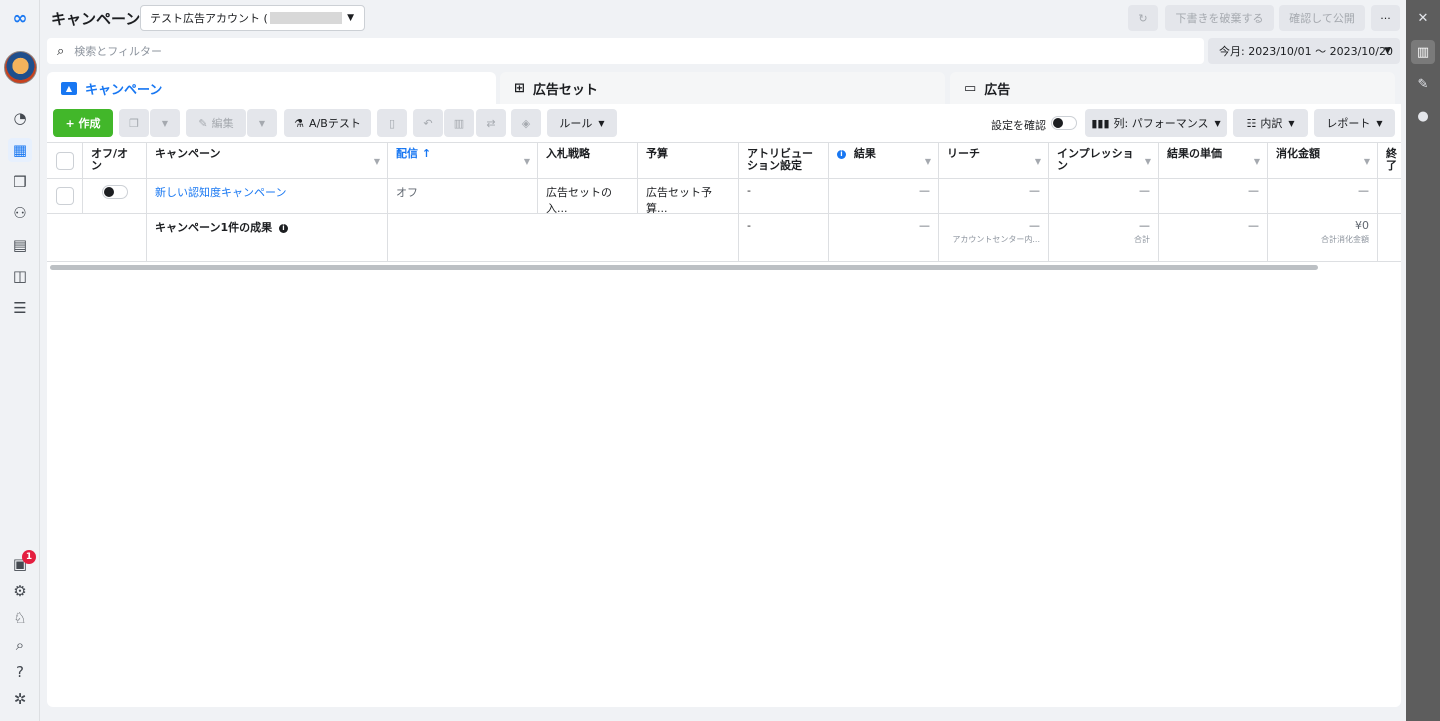  I want to click on col-cost-per-result-label: 結果の単価, so click(1194, 153).